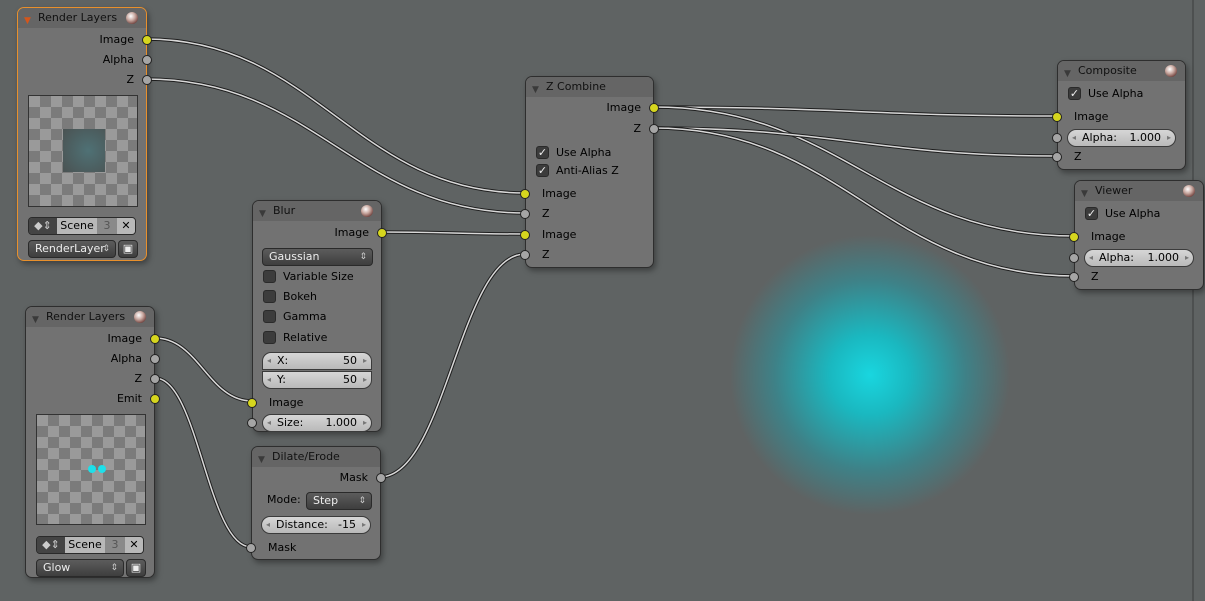  I want to click on node-header: ▼ Z Combine, so click(589, 87).